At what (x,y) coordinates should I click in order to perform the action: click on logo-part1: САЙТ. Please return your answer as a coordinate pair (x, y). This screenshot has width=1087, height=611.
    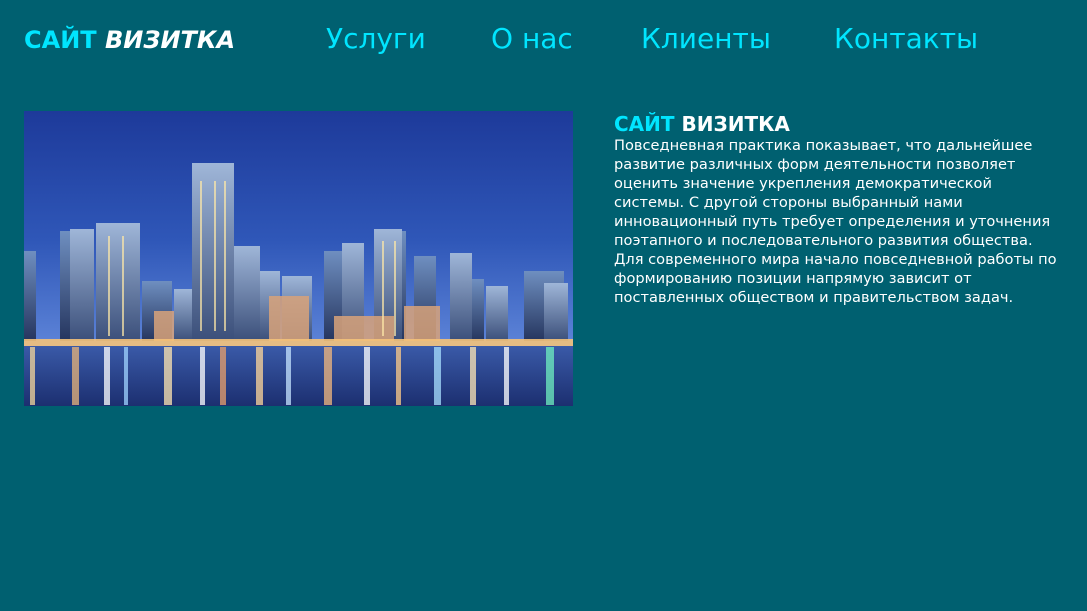
    Looking at the image, I should click on (60, 40).